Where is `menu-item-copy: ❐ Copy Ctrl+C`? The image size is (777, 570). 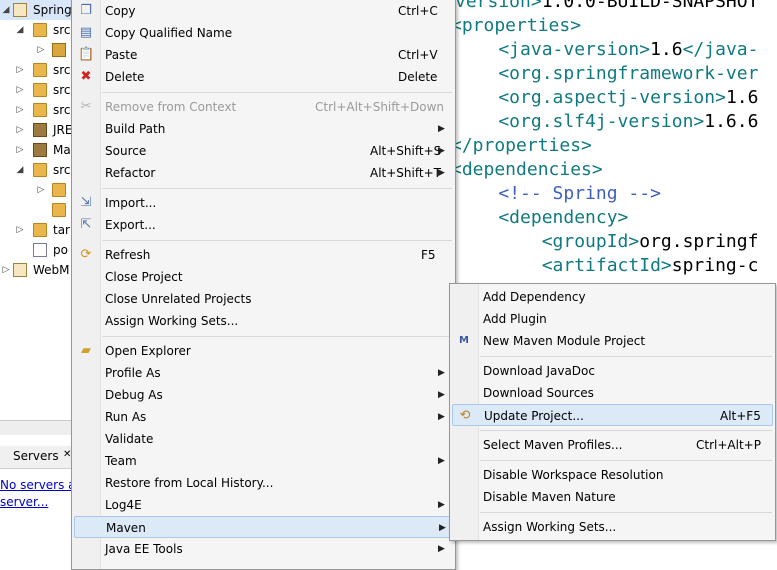
menu-item-copy: ❐ Copy Ctrl+C is located at coordinates (263, 11).